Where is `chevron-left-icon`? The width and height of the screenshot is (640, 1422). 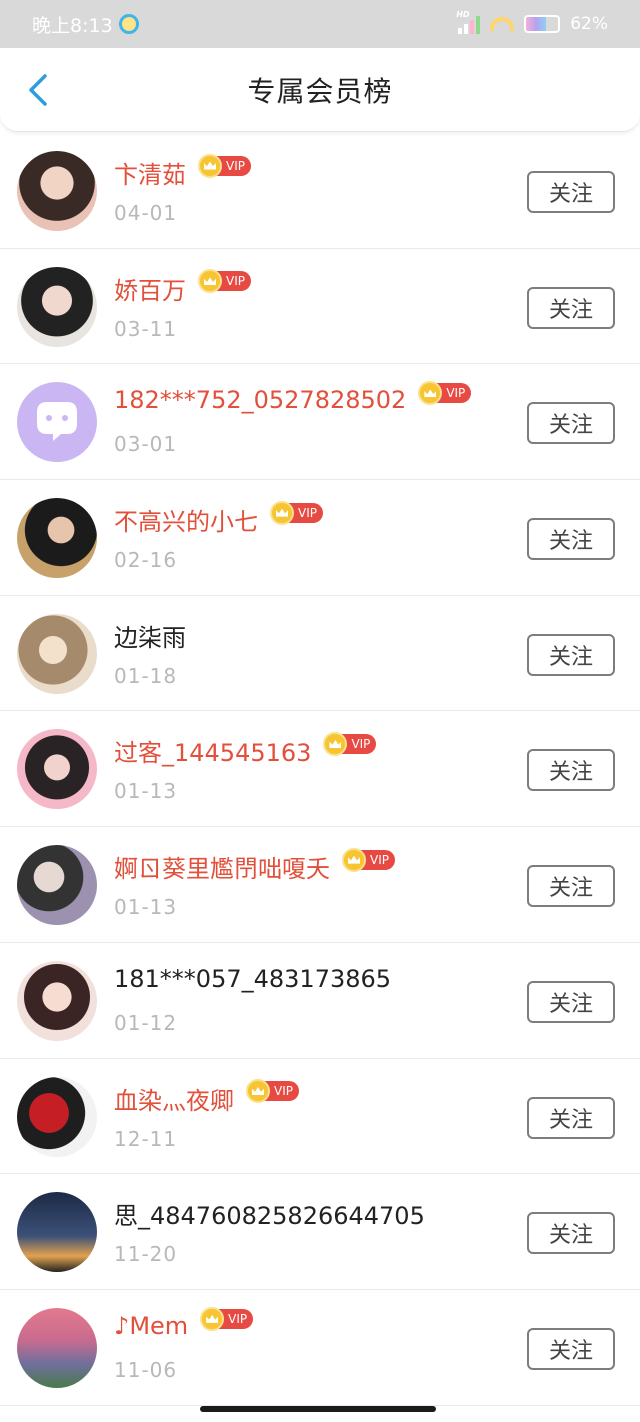 chevron-left-icon is located at coordinates (38, 90).